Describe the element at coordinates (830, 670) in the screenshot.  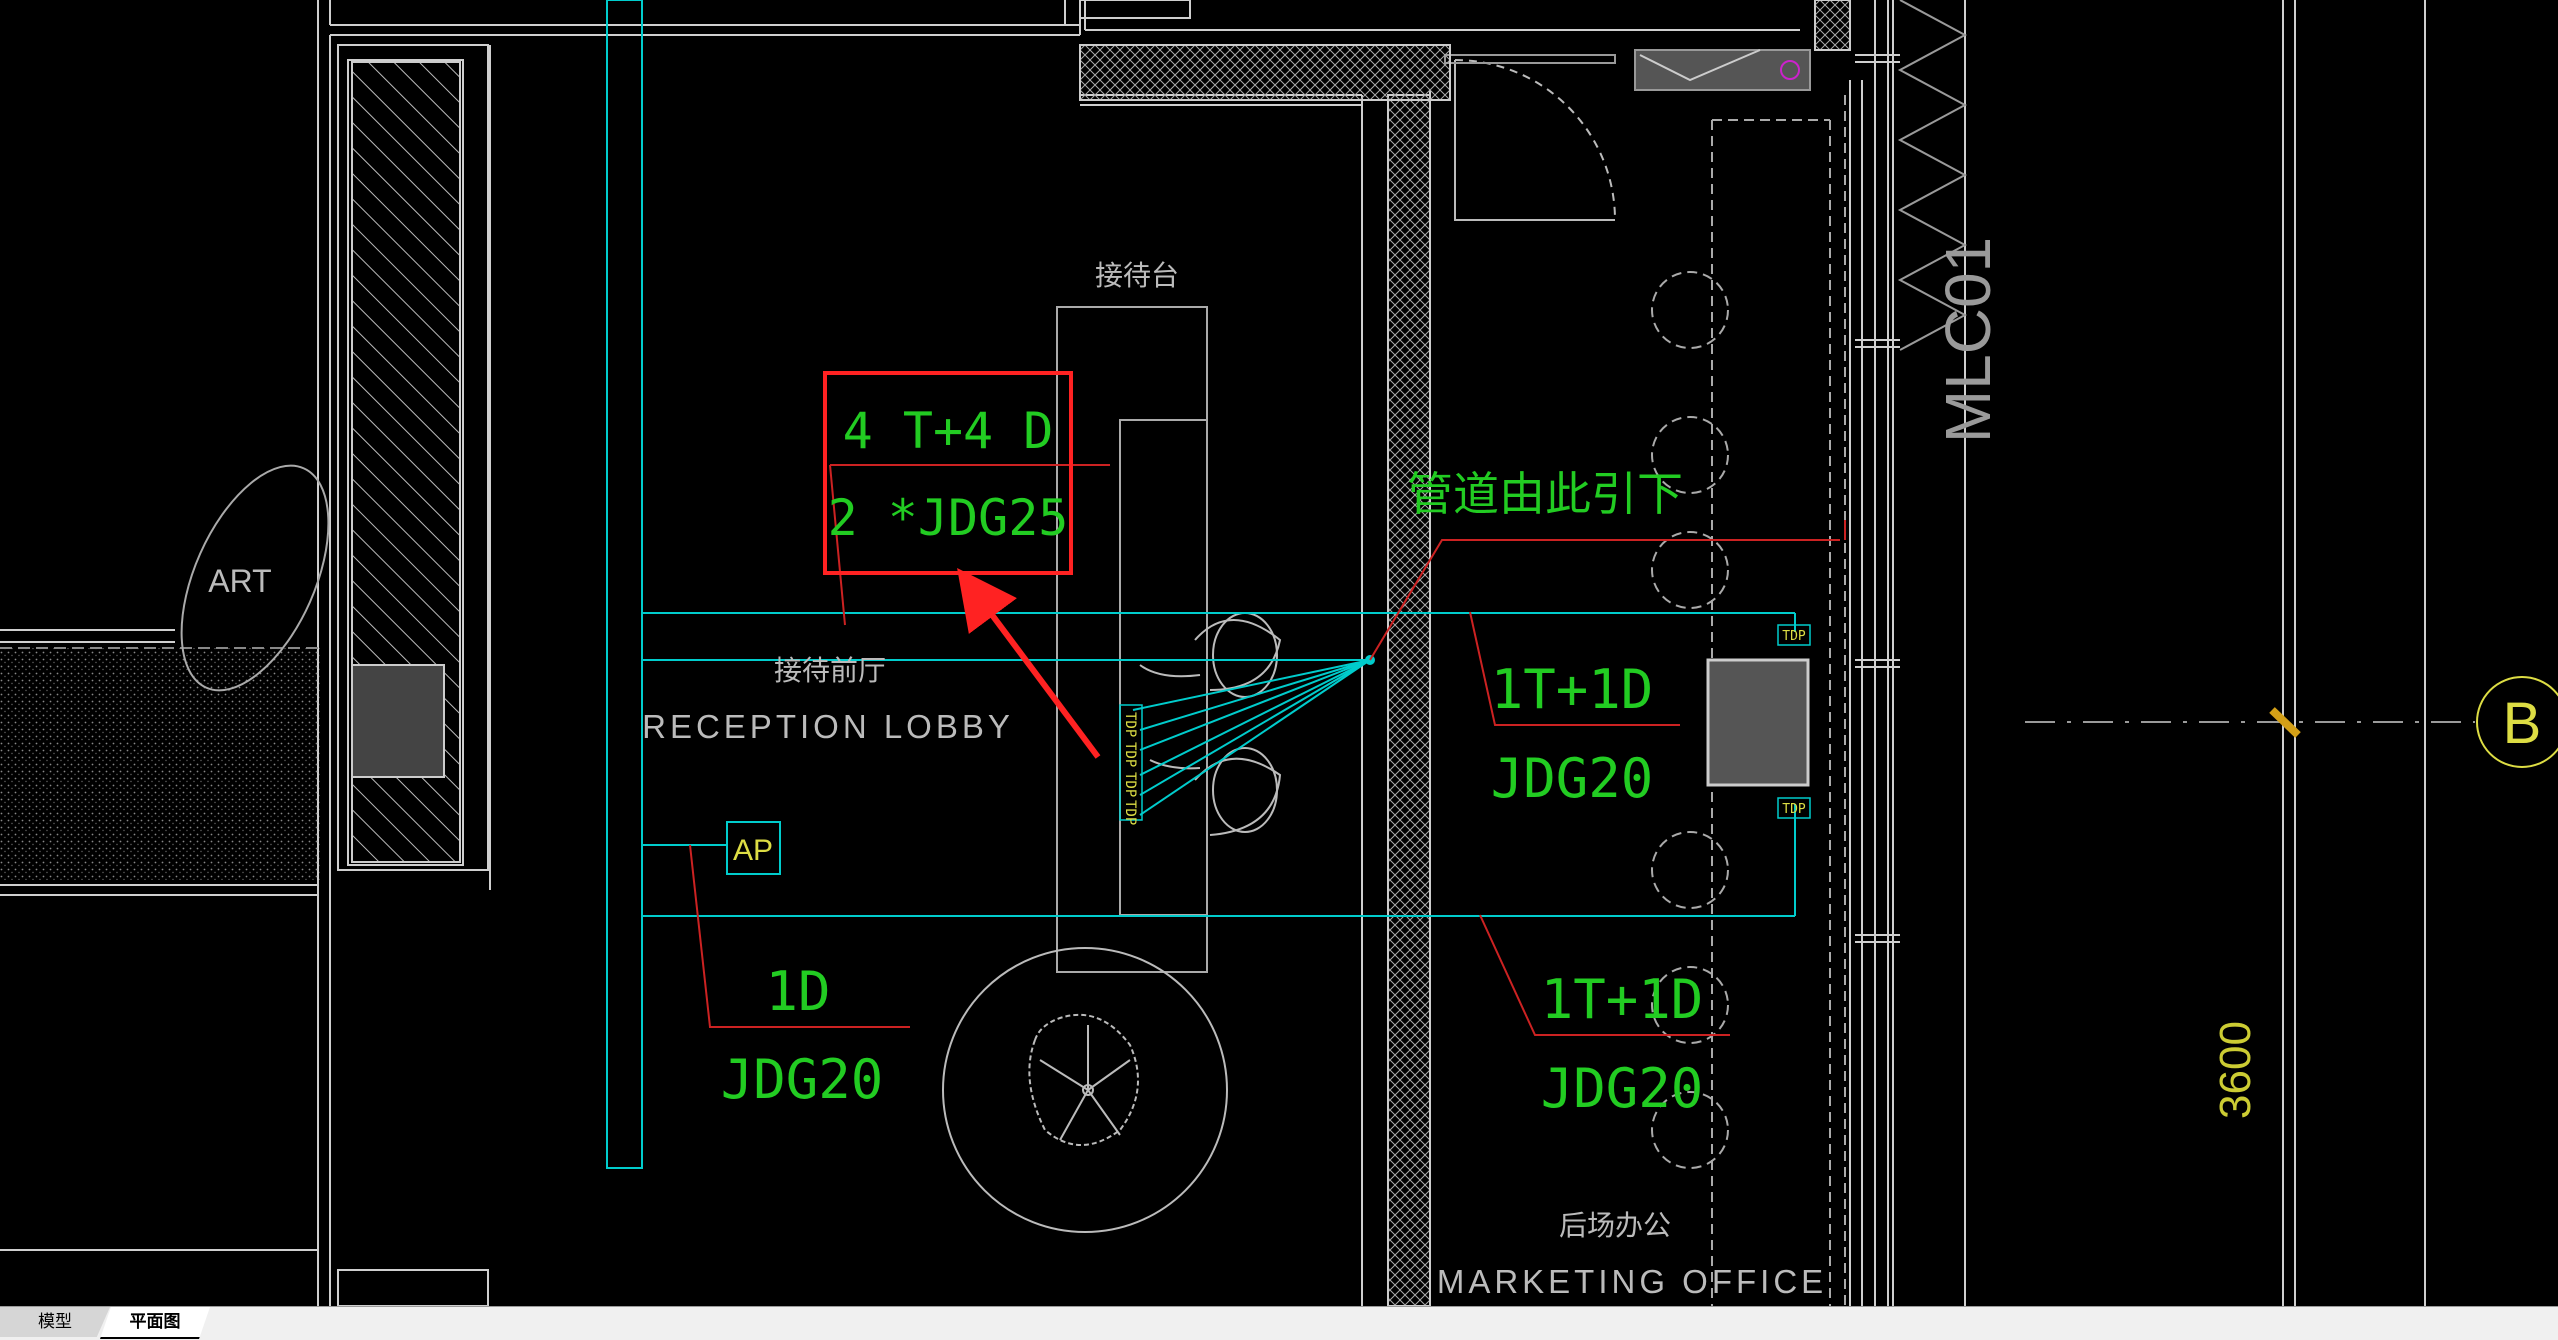
I see `lobby-label-cn: 接待前厅` at that location.